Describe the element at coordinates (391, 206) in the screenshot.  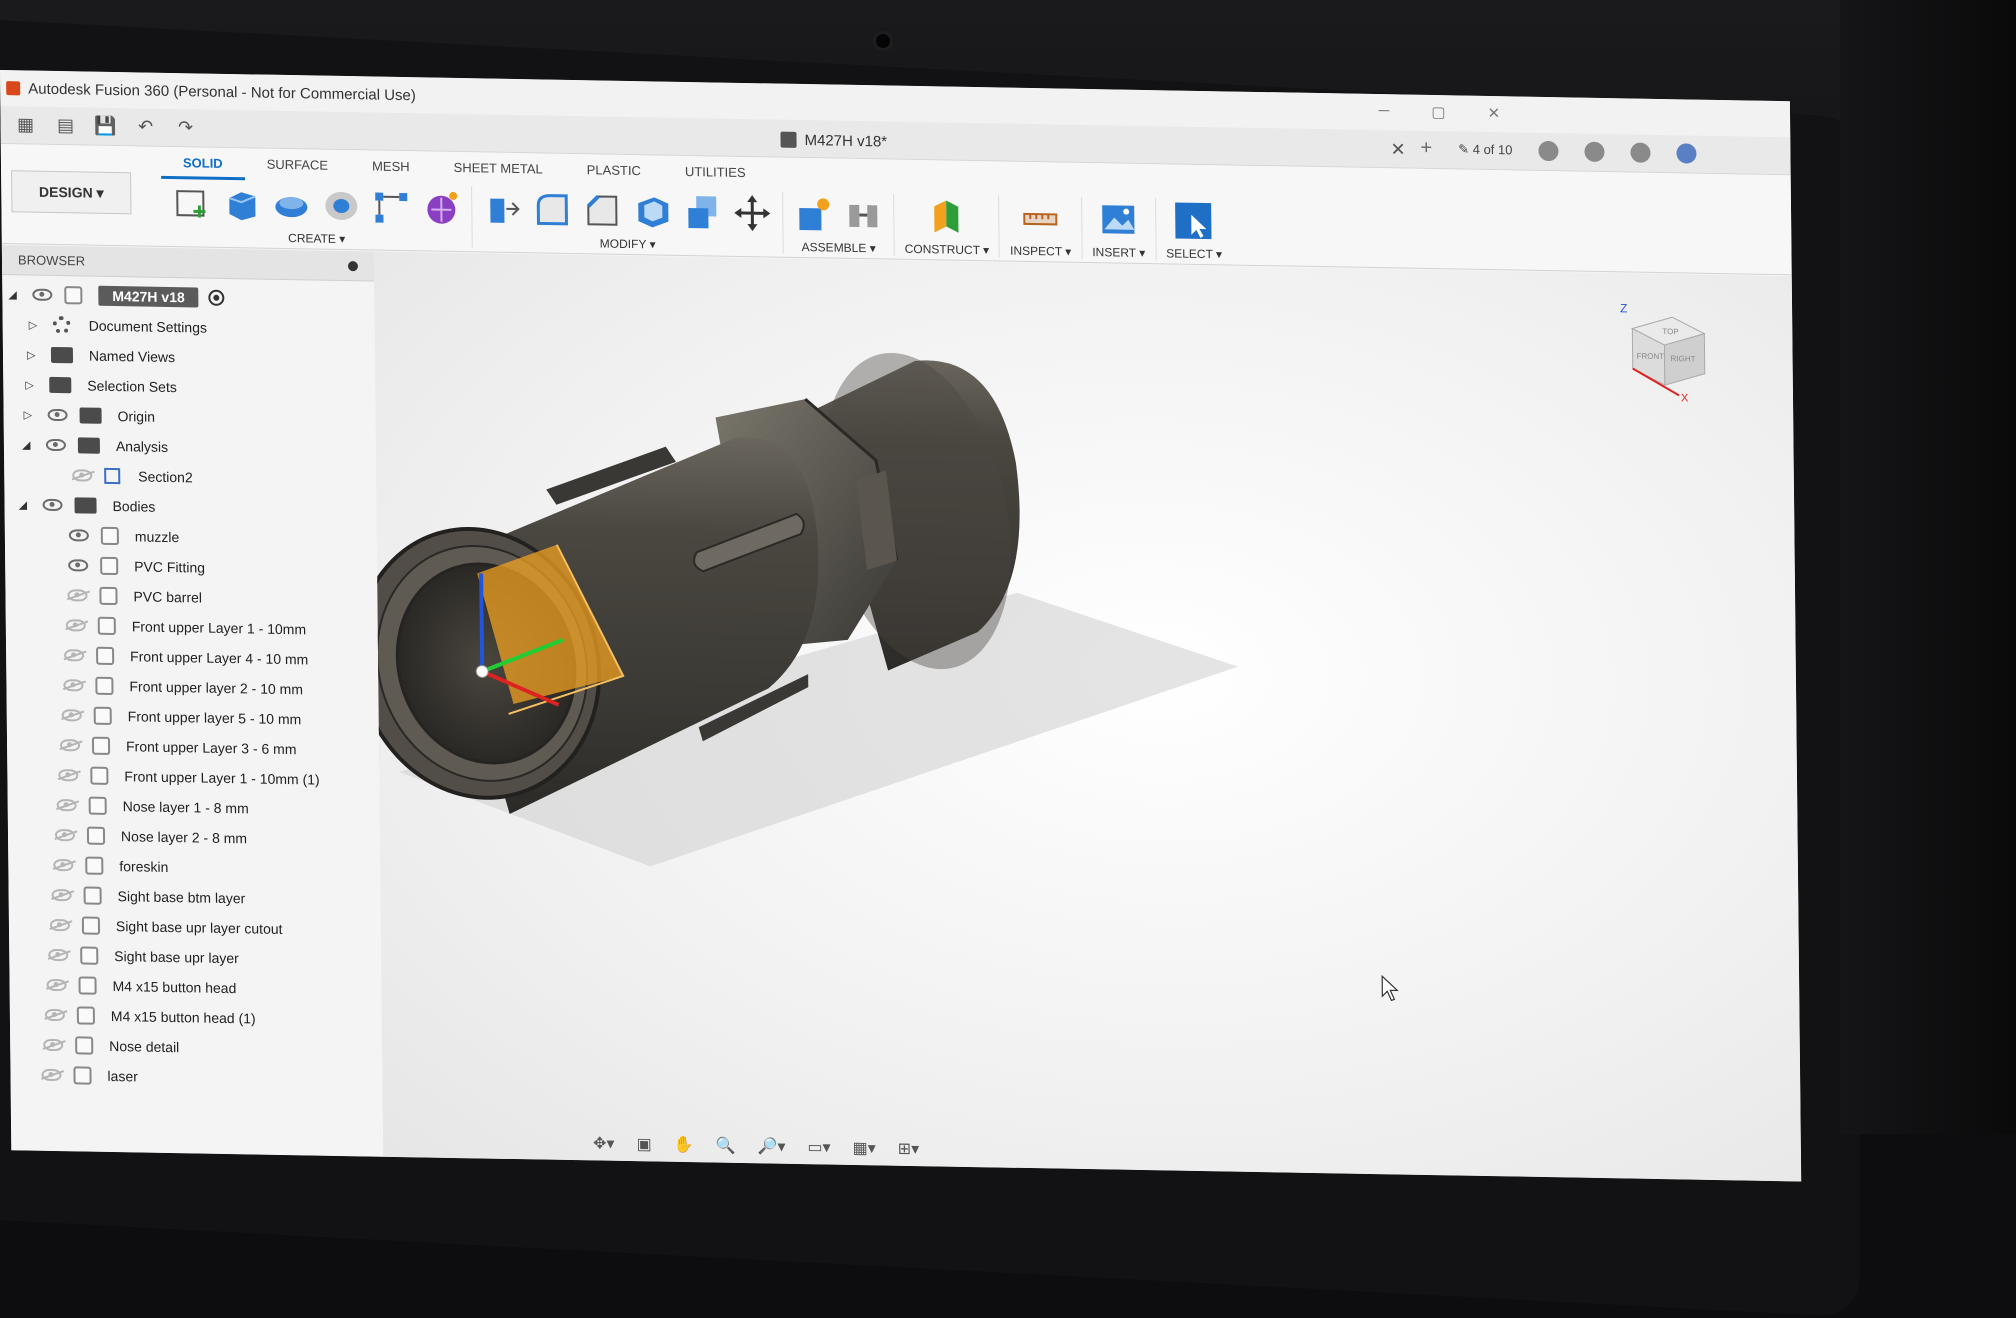
I see `rectangular-pattern-icon` at that location.